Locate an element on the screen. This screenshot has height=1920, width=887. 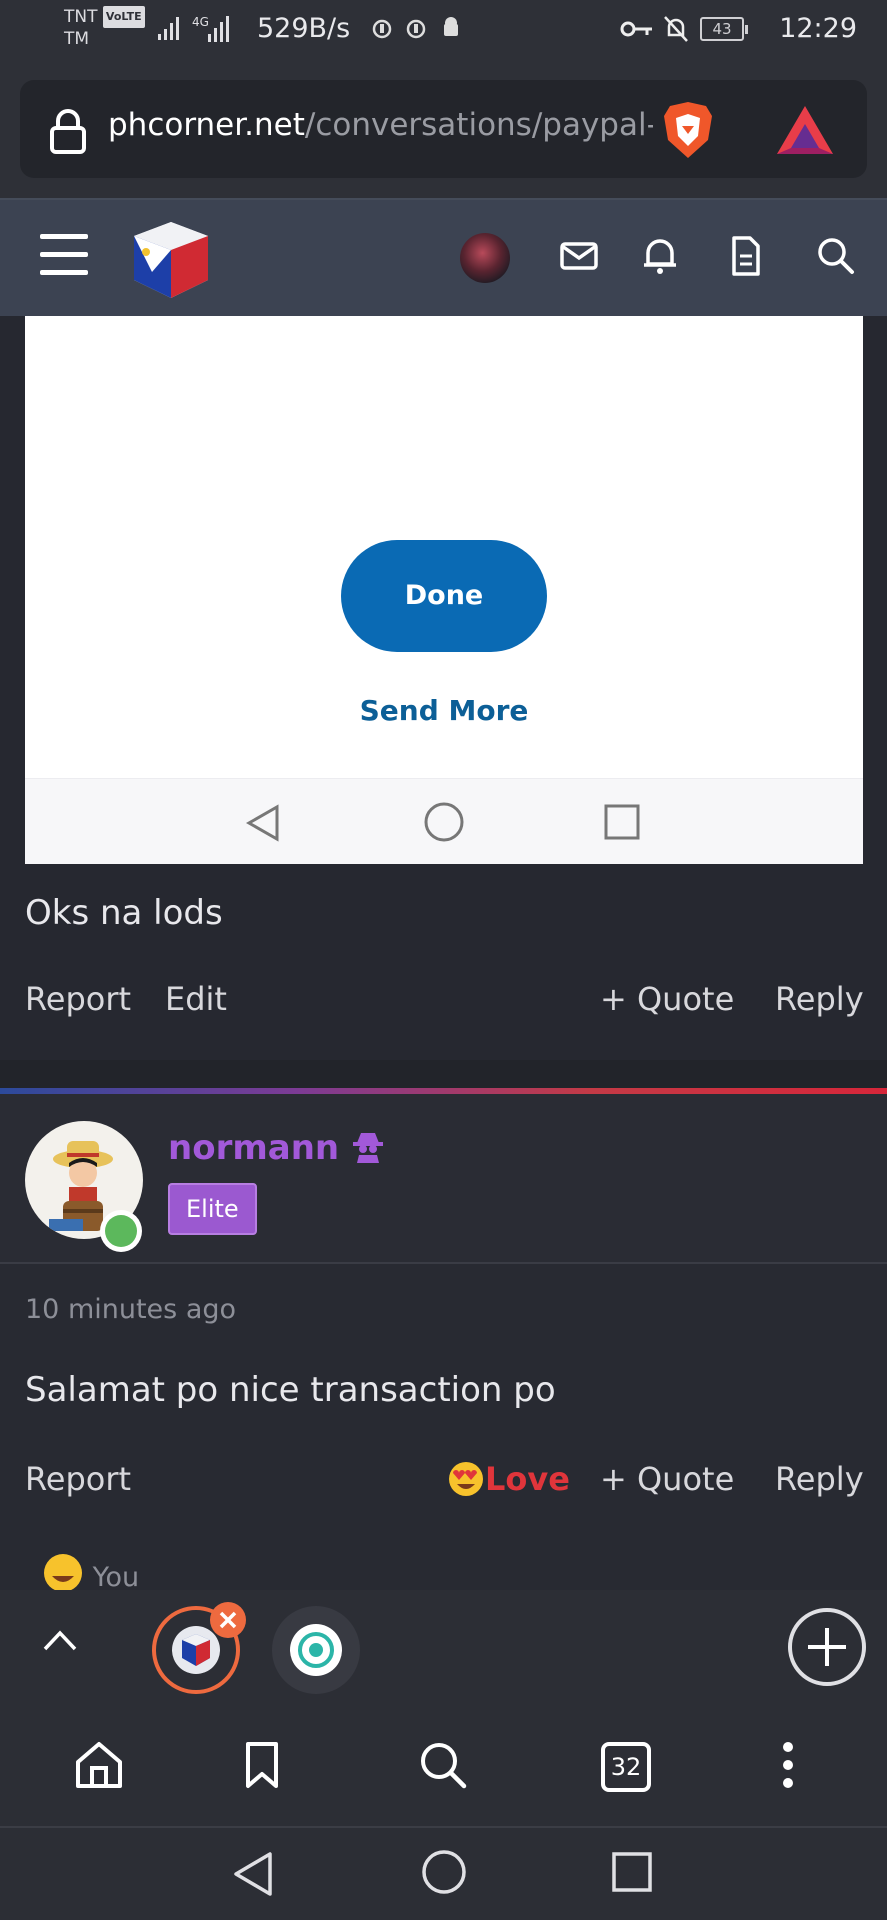
carrier-info: TNT VoLTE TM is located at coordinates (104, 28).